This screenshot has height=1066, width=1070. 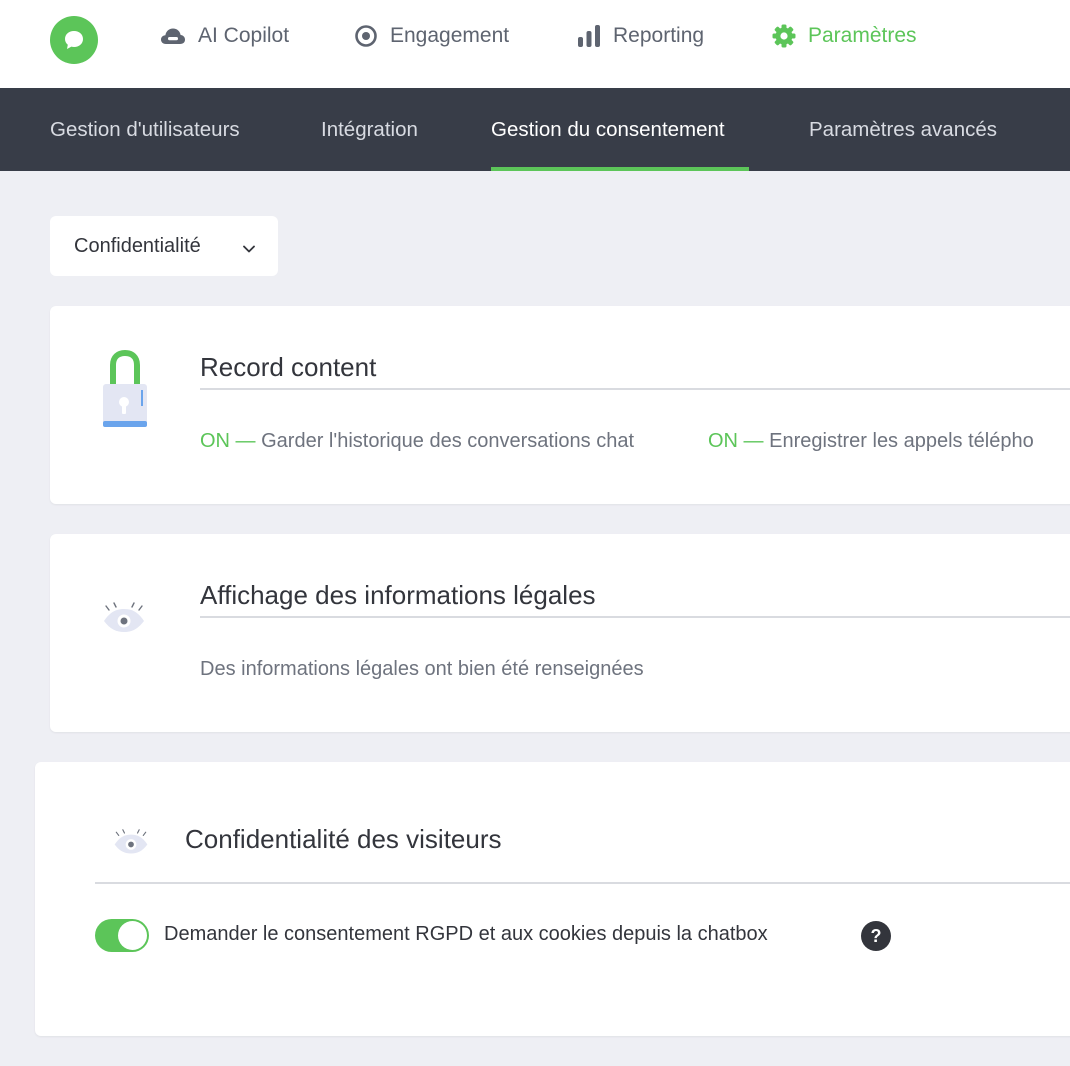 What do you see at coordinates (228, 441) in the screenshot?
I see `record-chat-on-badge: ON —` at bounding box center [228, 441].